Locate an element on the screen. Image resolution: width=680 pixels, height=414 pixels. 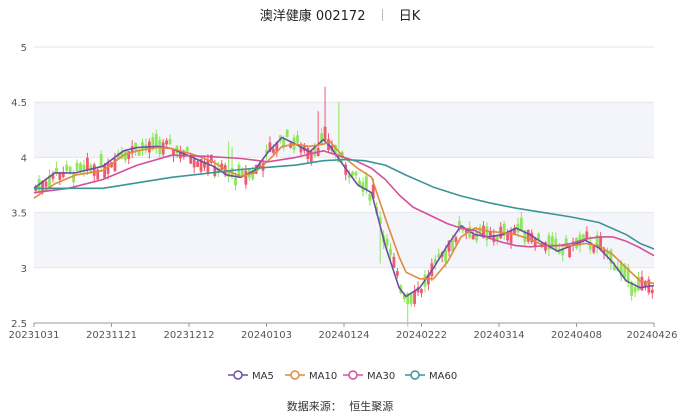
y-tick-label: 5 is located at coordinates (24, 48).